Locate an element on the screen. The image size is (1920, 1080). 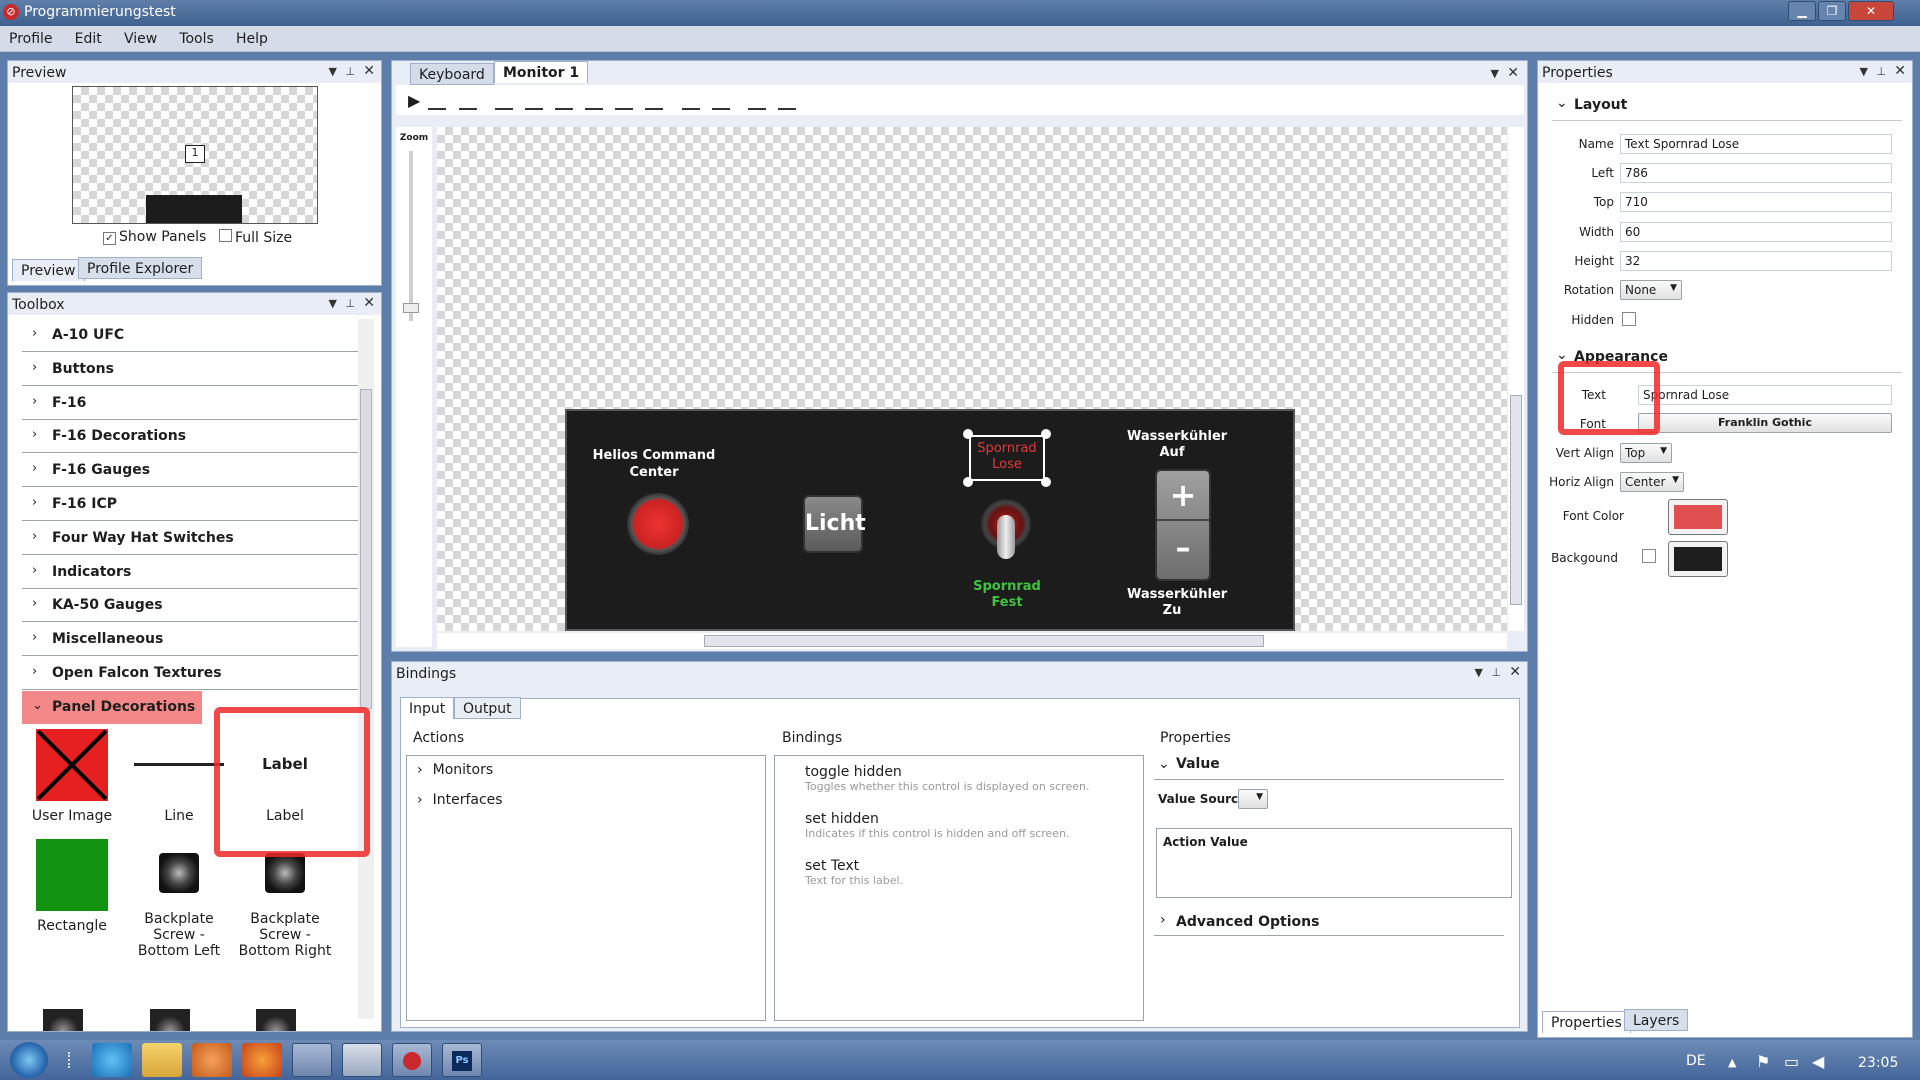
wasser-auf-label: Wasserkühler Auf is located at coordinates (1177, 445).